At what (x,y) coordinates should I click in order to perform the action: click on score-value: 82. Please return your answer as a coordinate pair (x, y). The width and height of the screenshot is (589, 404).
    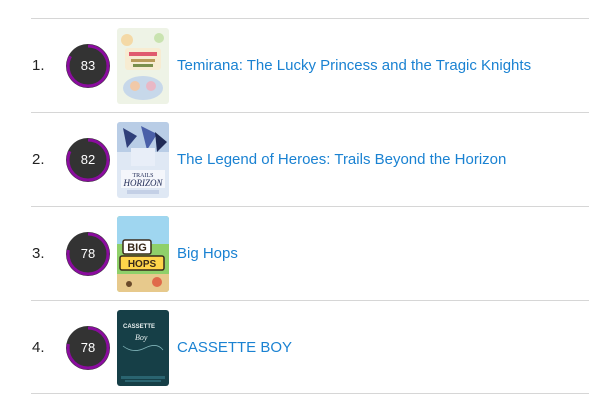
    Looking at the image, I should click on (88, 159).